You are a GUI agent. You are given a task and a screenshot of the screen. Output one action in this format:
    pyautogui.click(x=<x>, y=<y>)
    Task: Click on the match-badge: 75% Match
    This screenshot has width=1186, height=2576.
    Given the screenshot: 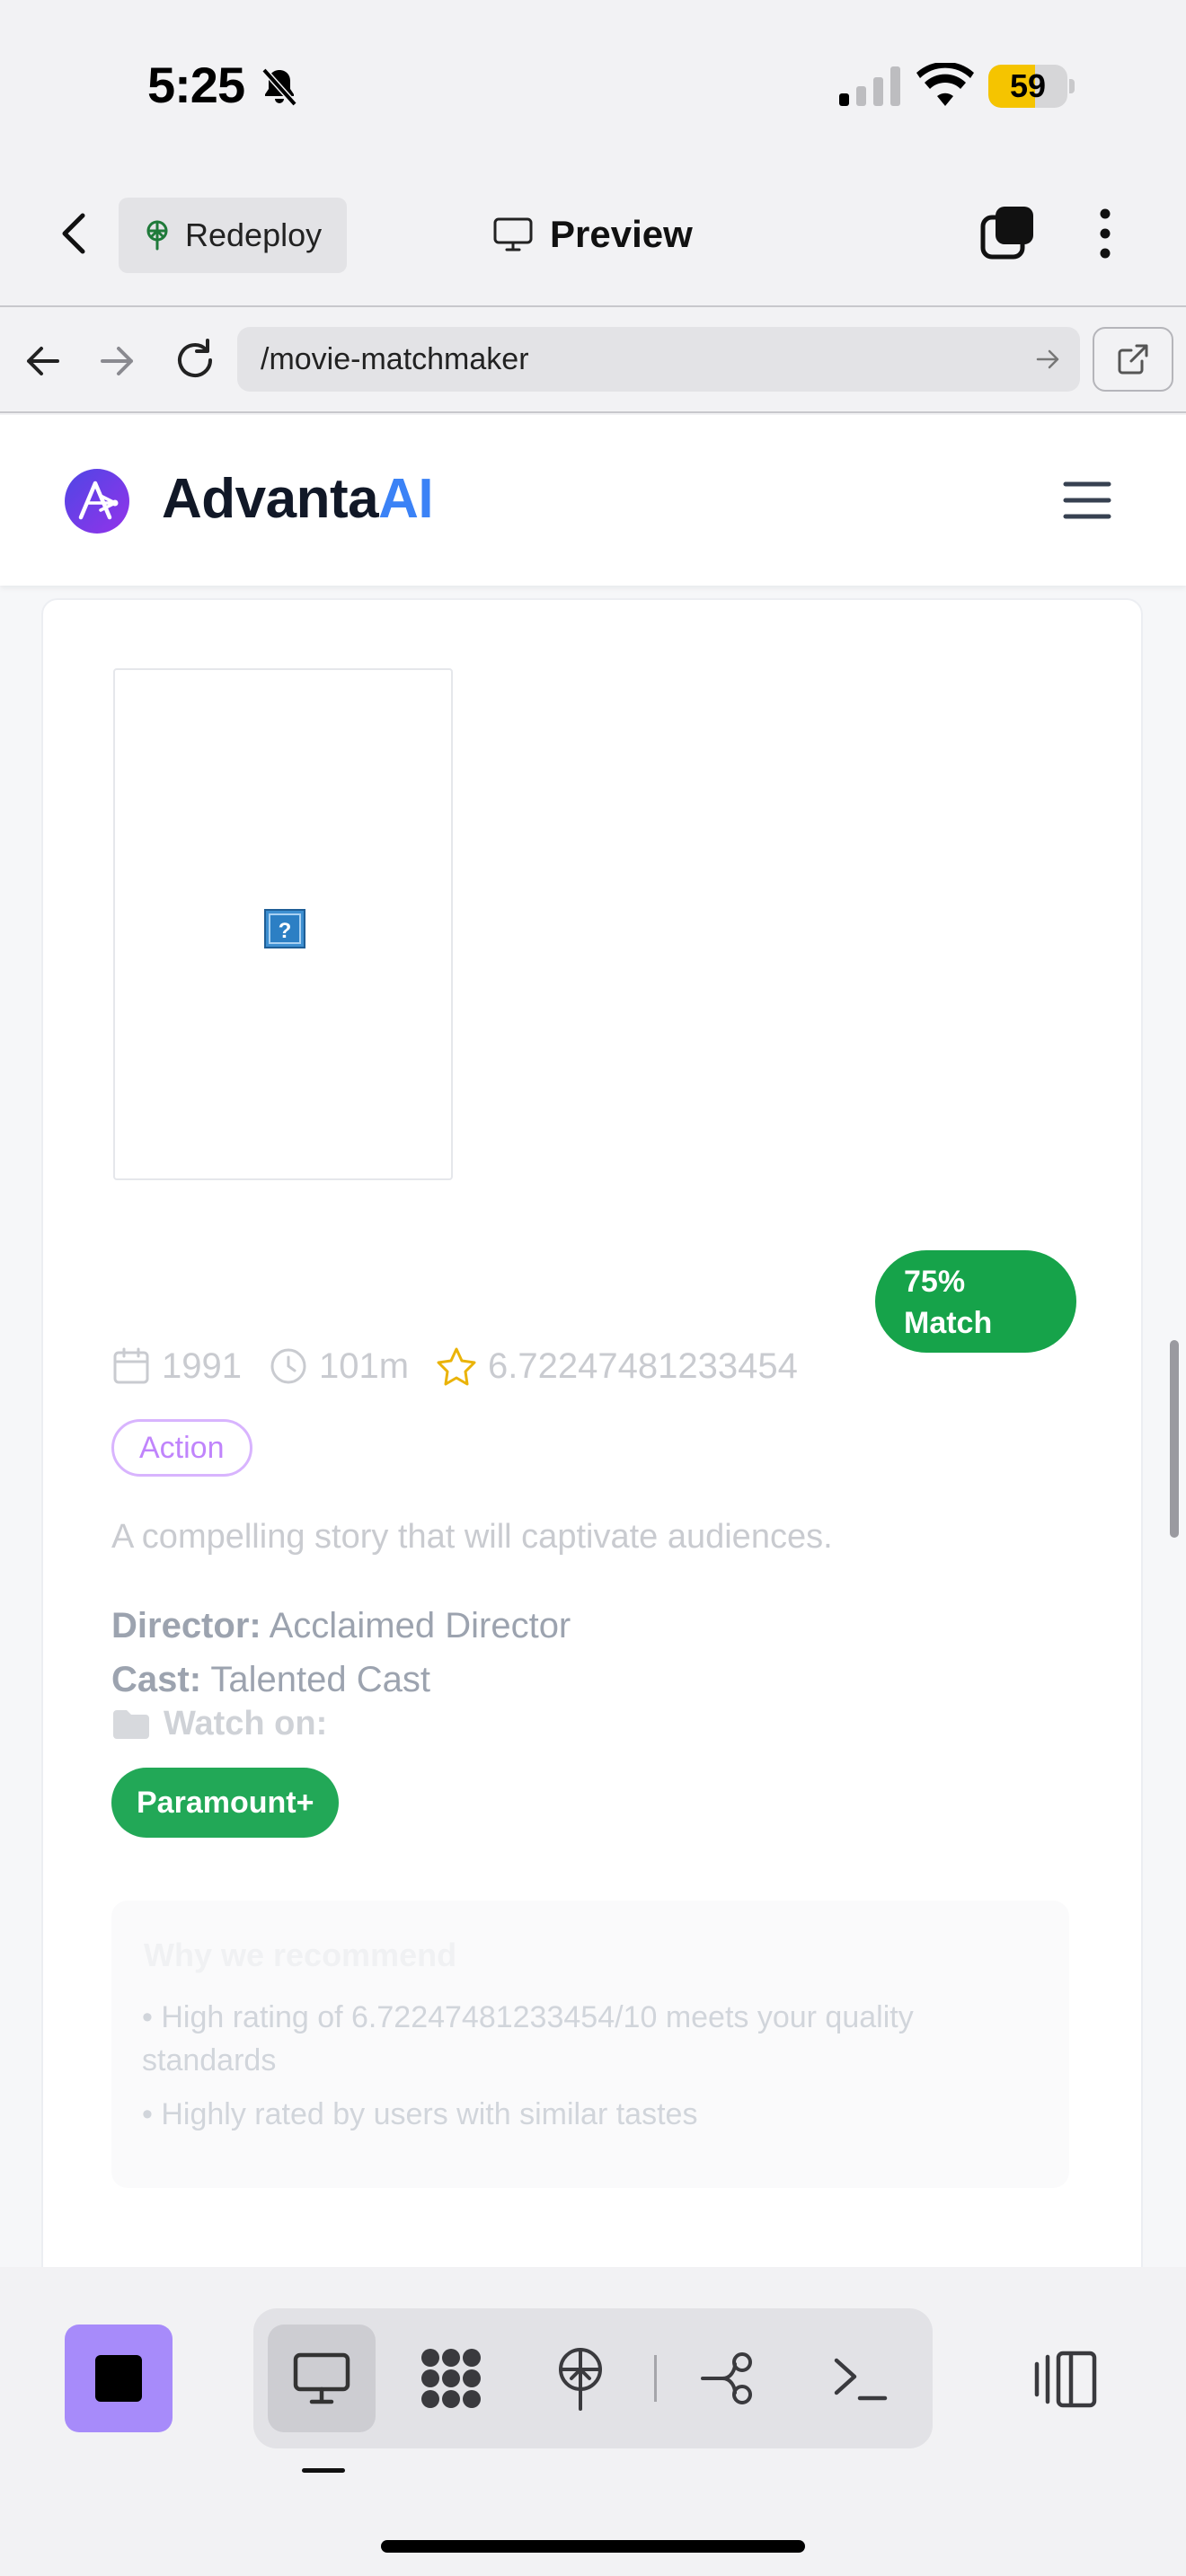 What is the action you would take?
    pyautogui.click(x=975, y=1301)
    